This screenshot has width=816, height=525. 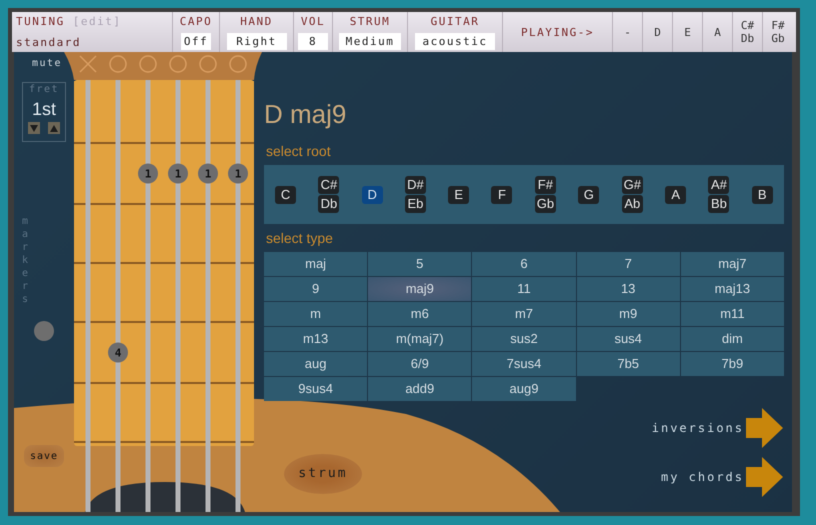 I want to click on fret-up-button, so click(x=54, y=128).